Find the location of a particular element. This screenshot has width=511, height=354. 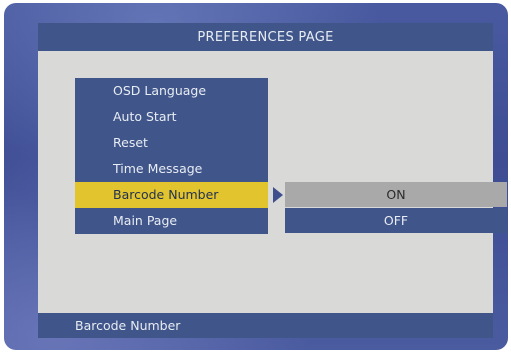

option-list: ON OFF is located at coordinates (396, 207).